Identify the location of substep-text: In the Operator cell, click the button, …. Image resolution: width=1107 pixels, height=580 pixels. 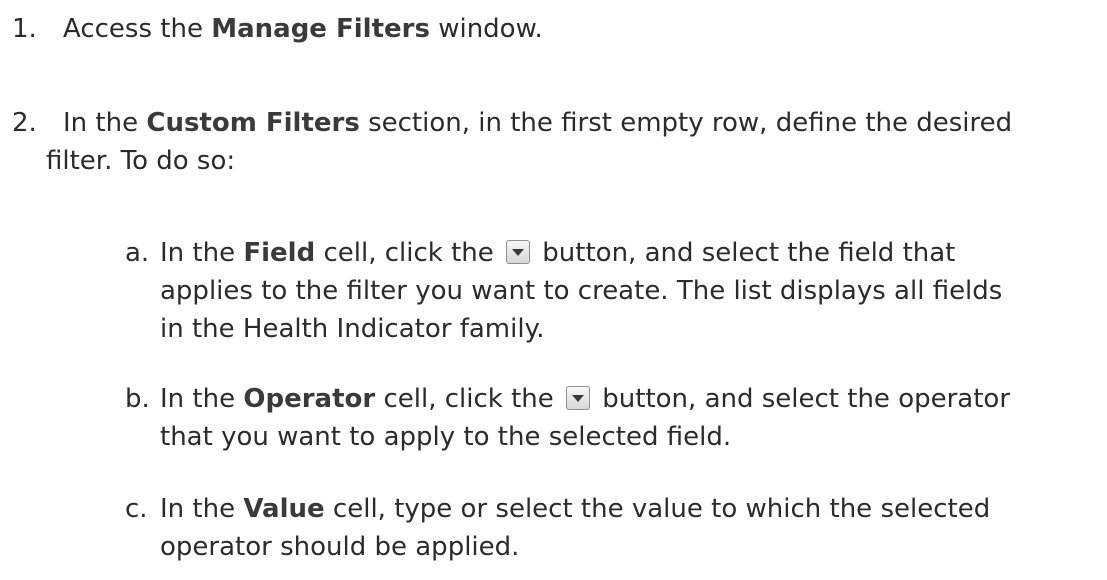
(585, 418).